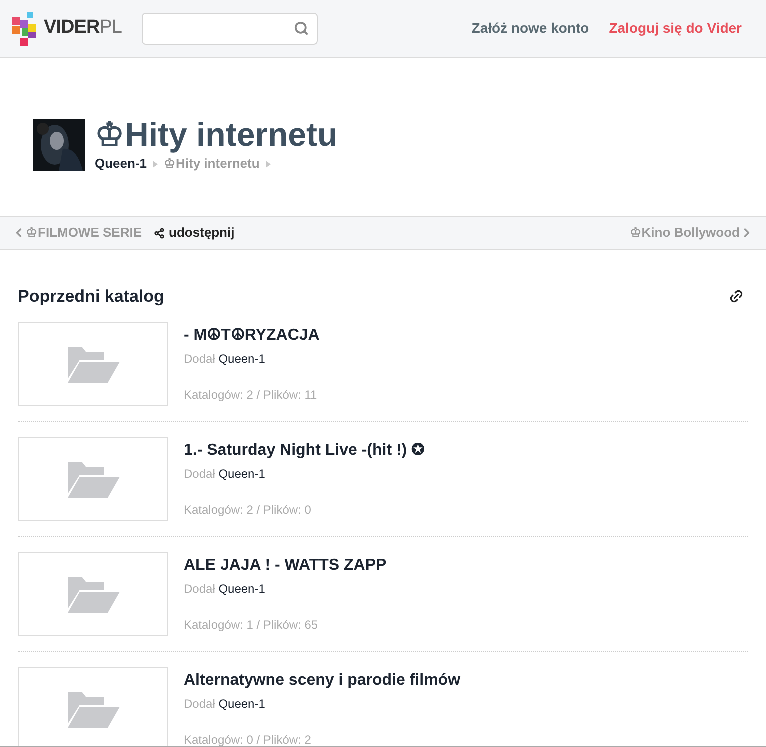 This screenshot has height=747, width=766. What do you see at coordinates (159, 233) in the screenshot?
I see `share-icon` at bounding box center [159, 233].